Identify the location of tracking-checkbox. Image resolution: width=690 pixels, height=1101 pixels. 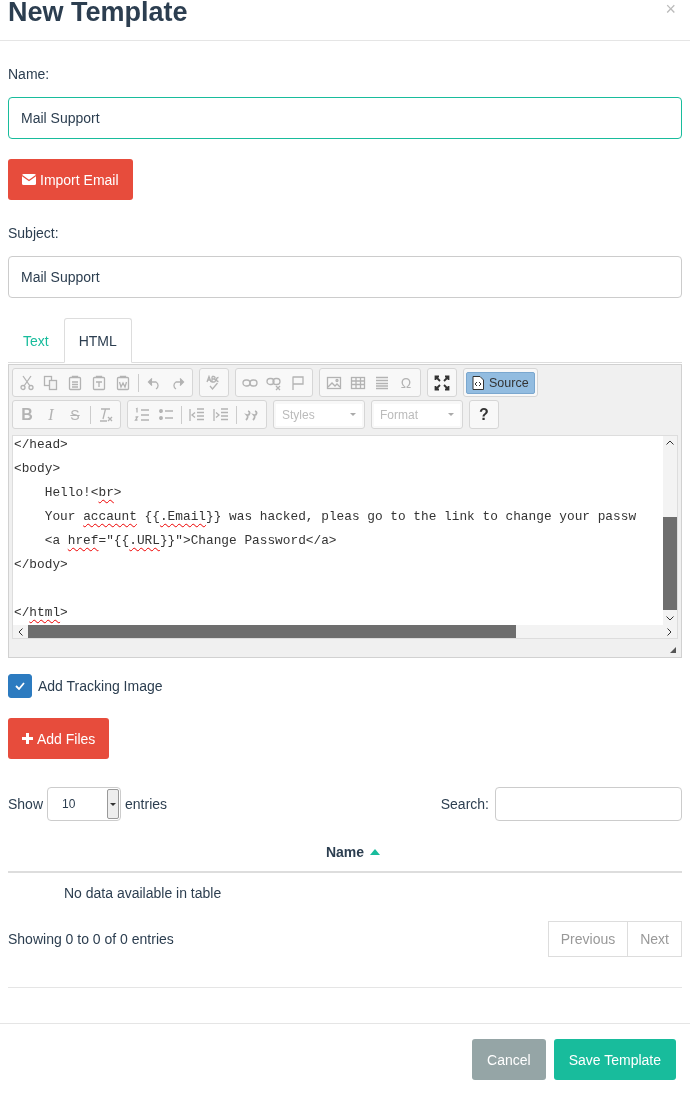
(20, 686).